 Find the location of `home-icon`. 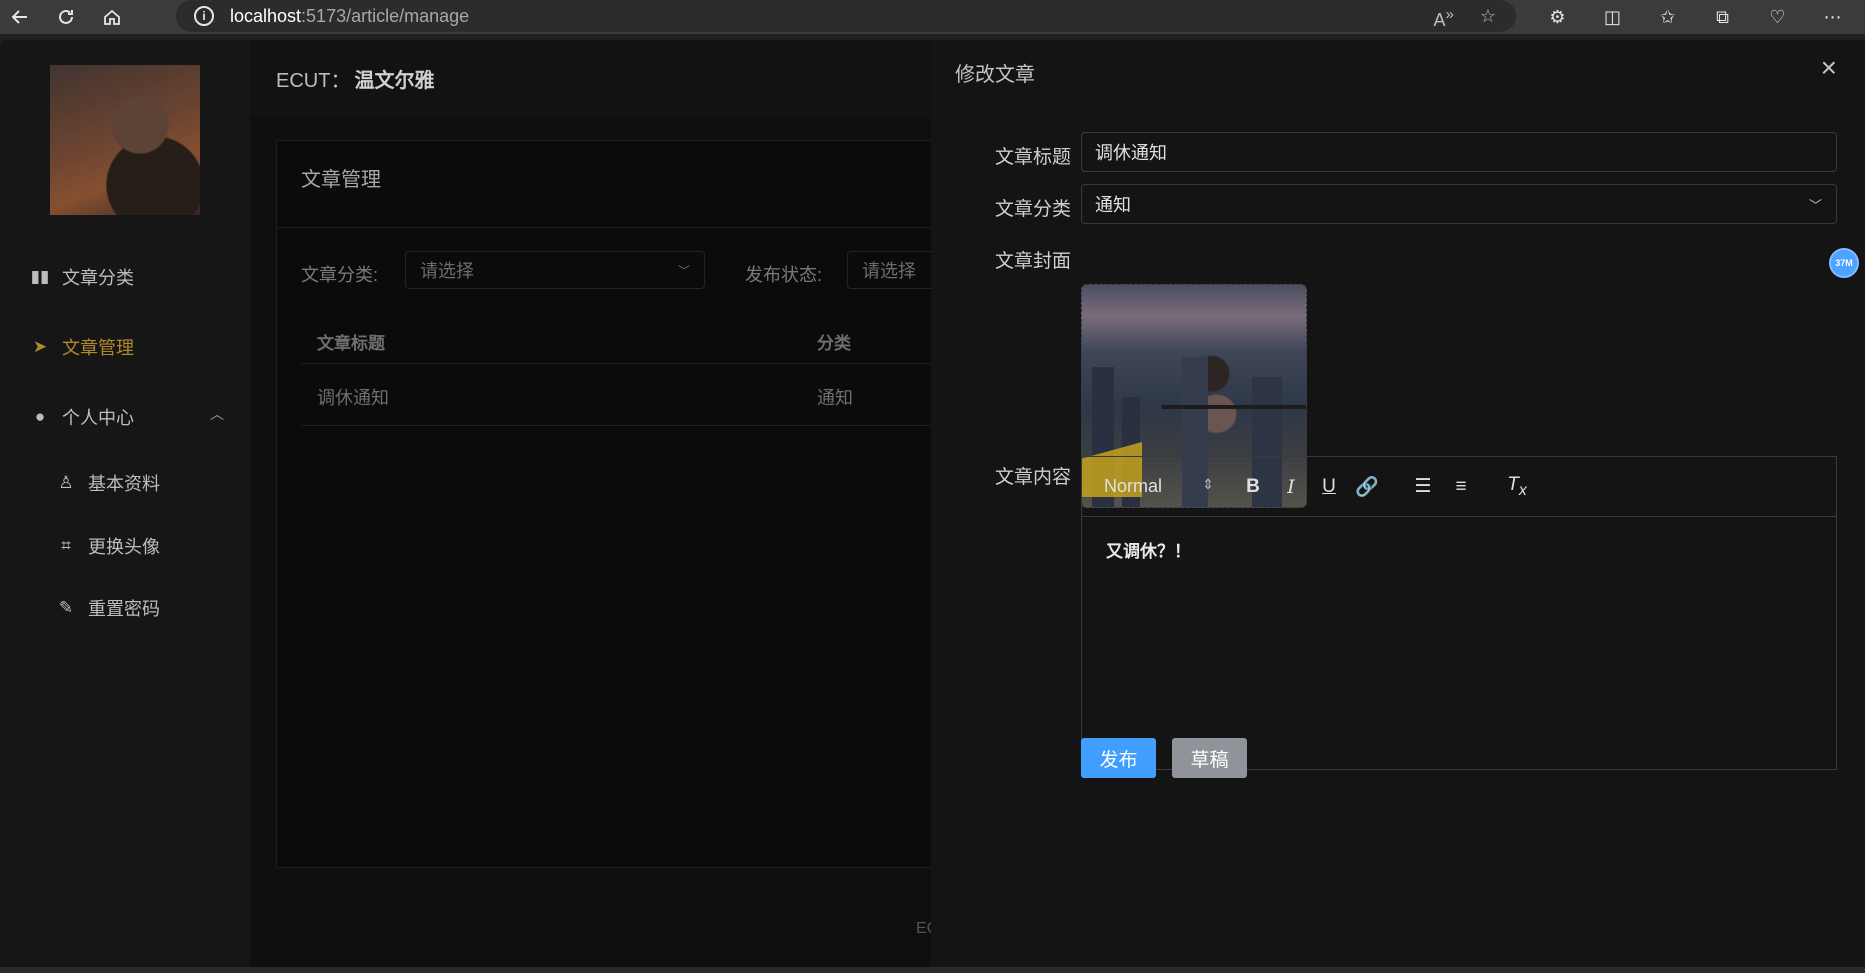

home-icon is located at coordinates (112, 17).